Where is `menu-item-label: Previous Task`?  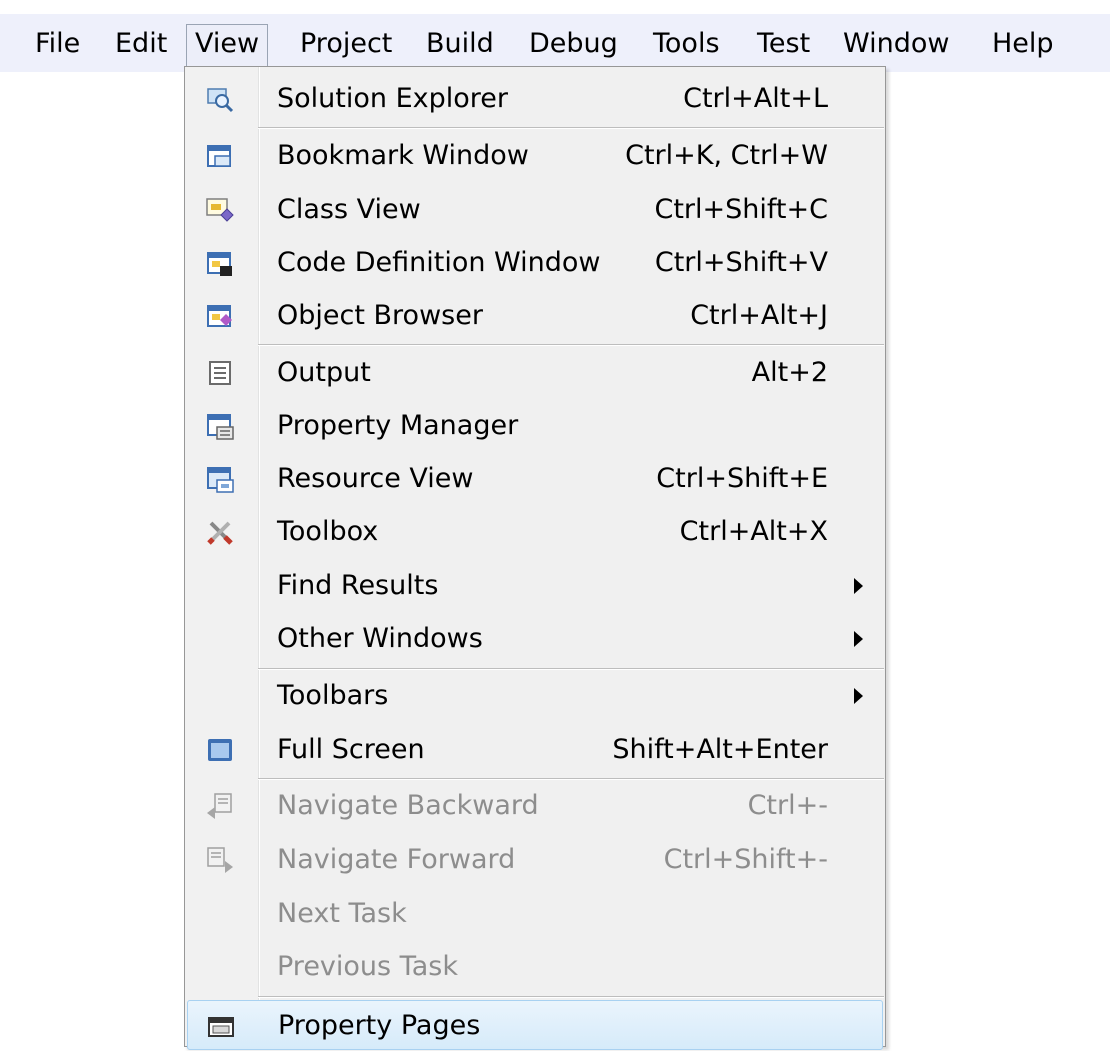
menu-item-label: Previous Task is located at coordinates (367, 966).